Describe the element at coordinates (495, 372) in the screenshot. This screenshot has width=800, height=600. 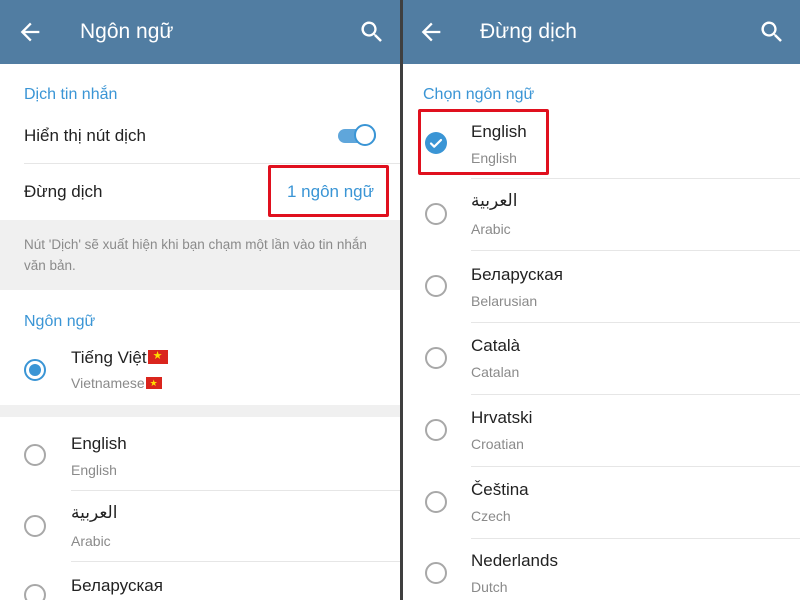
I see `language-native-name: Catalan` at that location.